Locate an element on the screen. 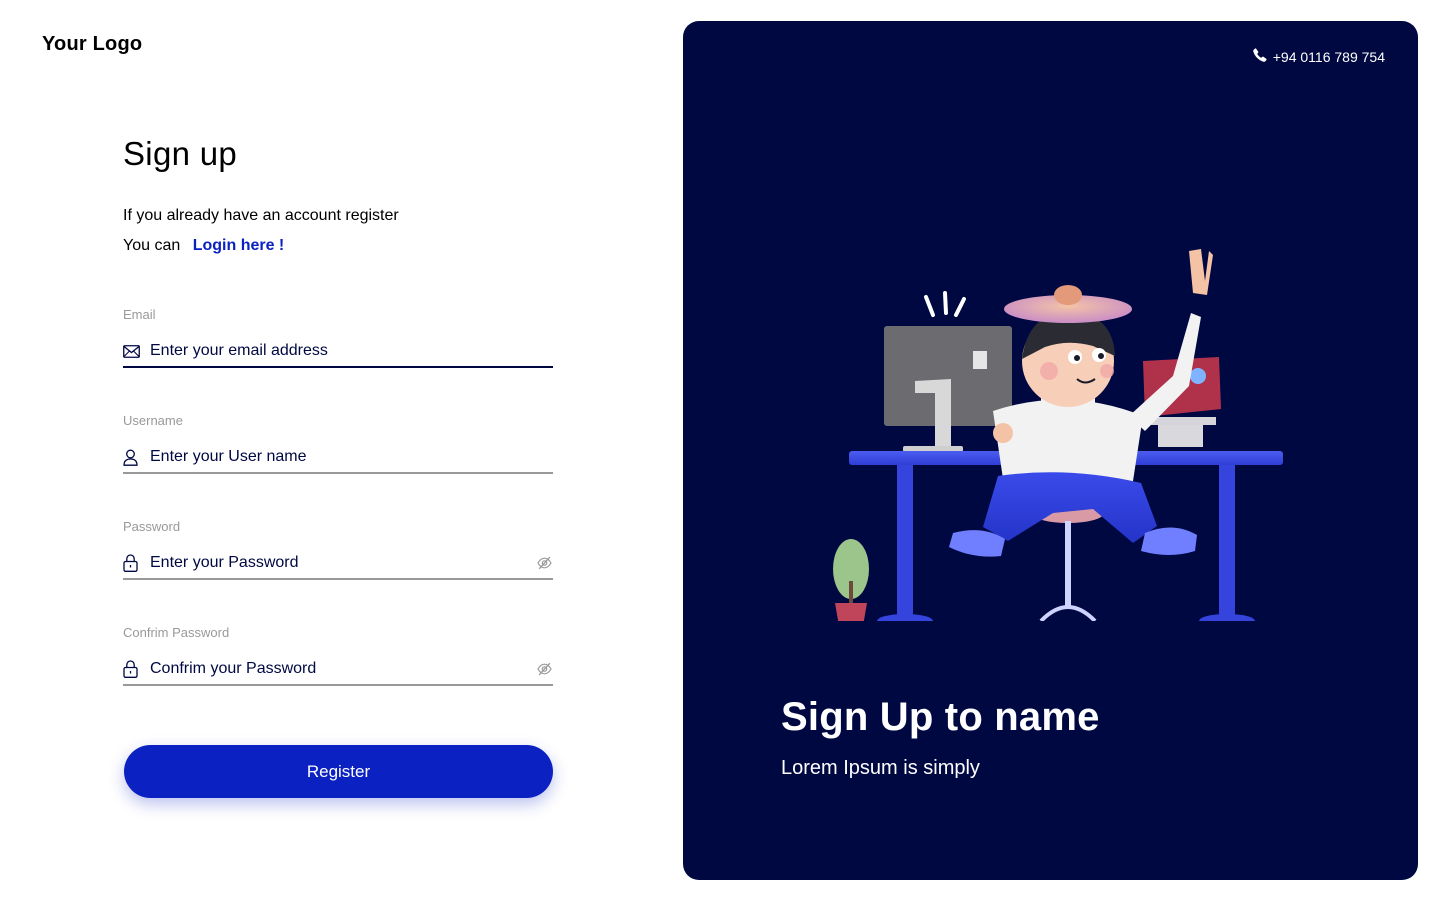  password-field-group: Password is located at coordinates (338, 549).